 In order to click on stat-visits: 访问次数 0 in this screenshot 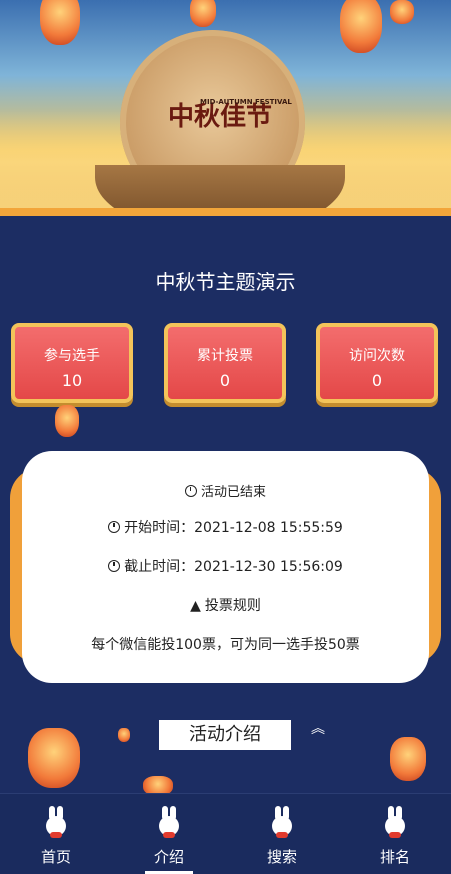, I will do `click(377, 363)`.